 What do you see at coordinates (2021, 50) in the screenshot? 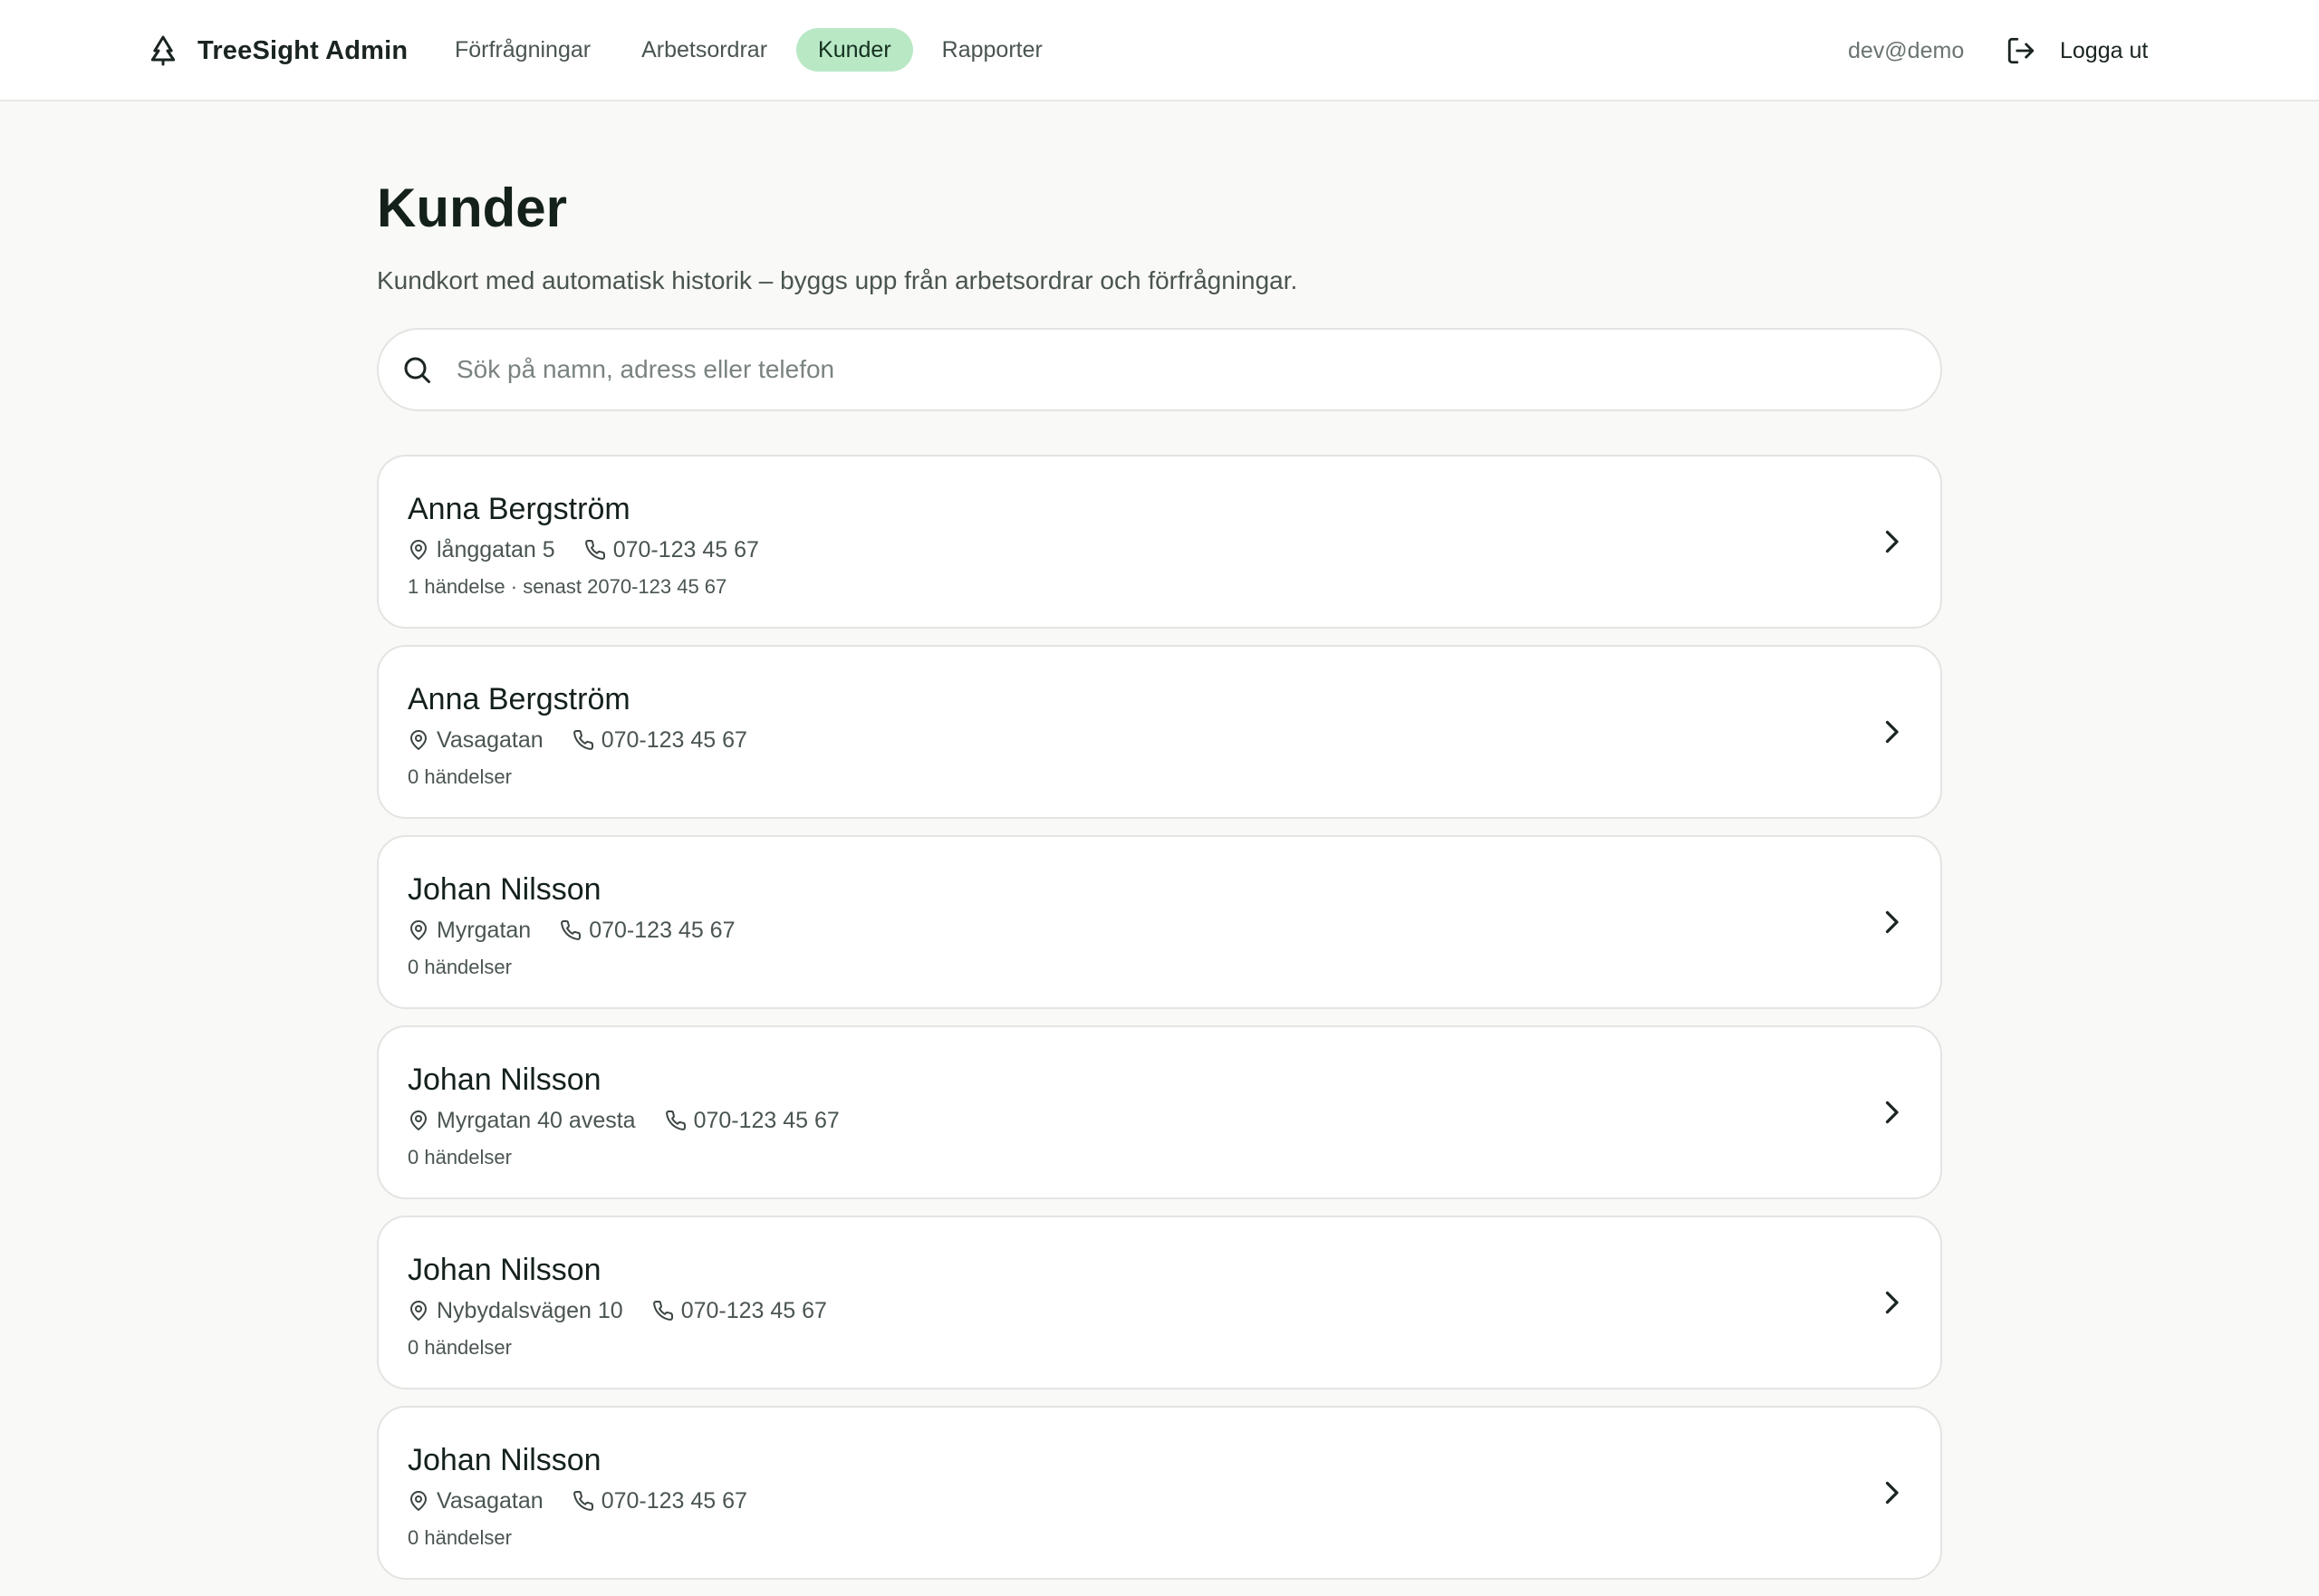
I see `logout-icon` at bounding box center [2021, 50].